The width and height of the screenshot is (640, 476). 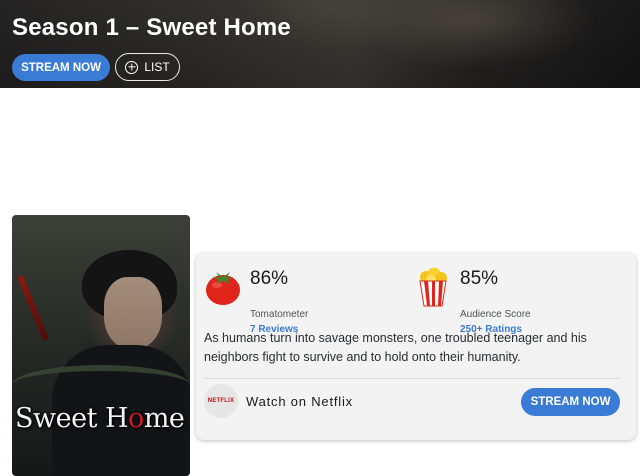 What do you see at coordinates (495, 314) in the screenshot?
I see `audience-label: Audience Score` at bounding box center [495, 314].